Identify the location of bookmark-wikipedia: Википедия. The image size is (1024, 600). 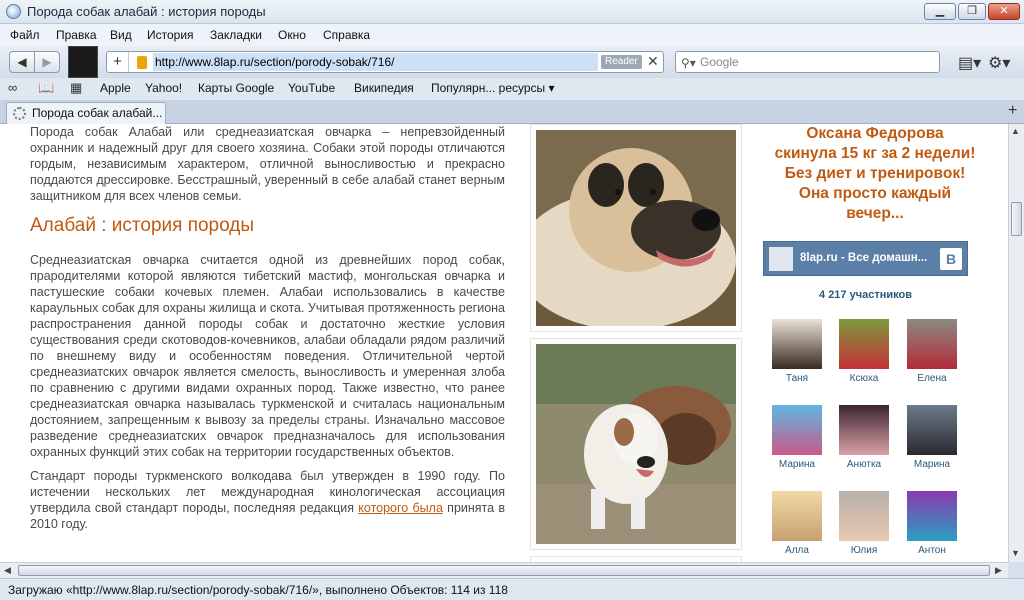
(384, 88).